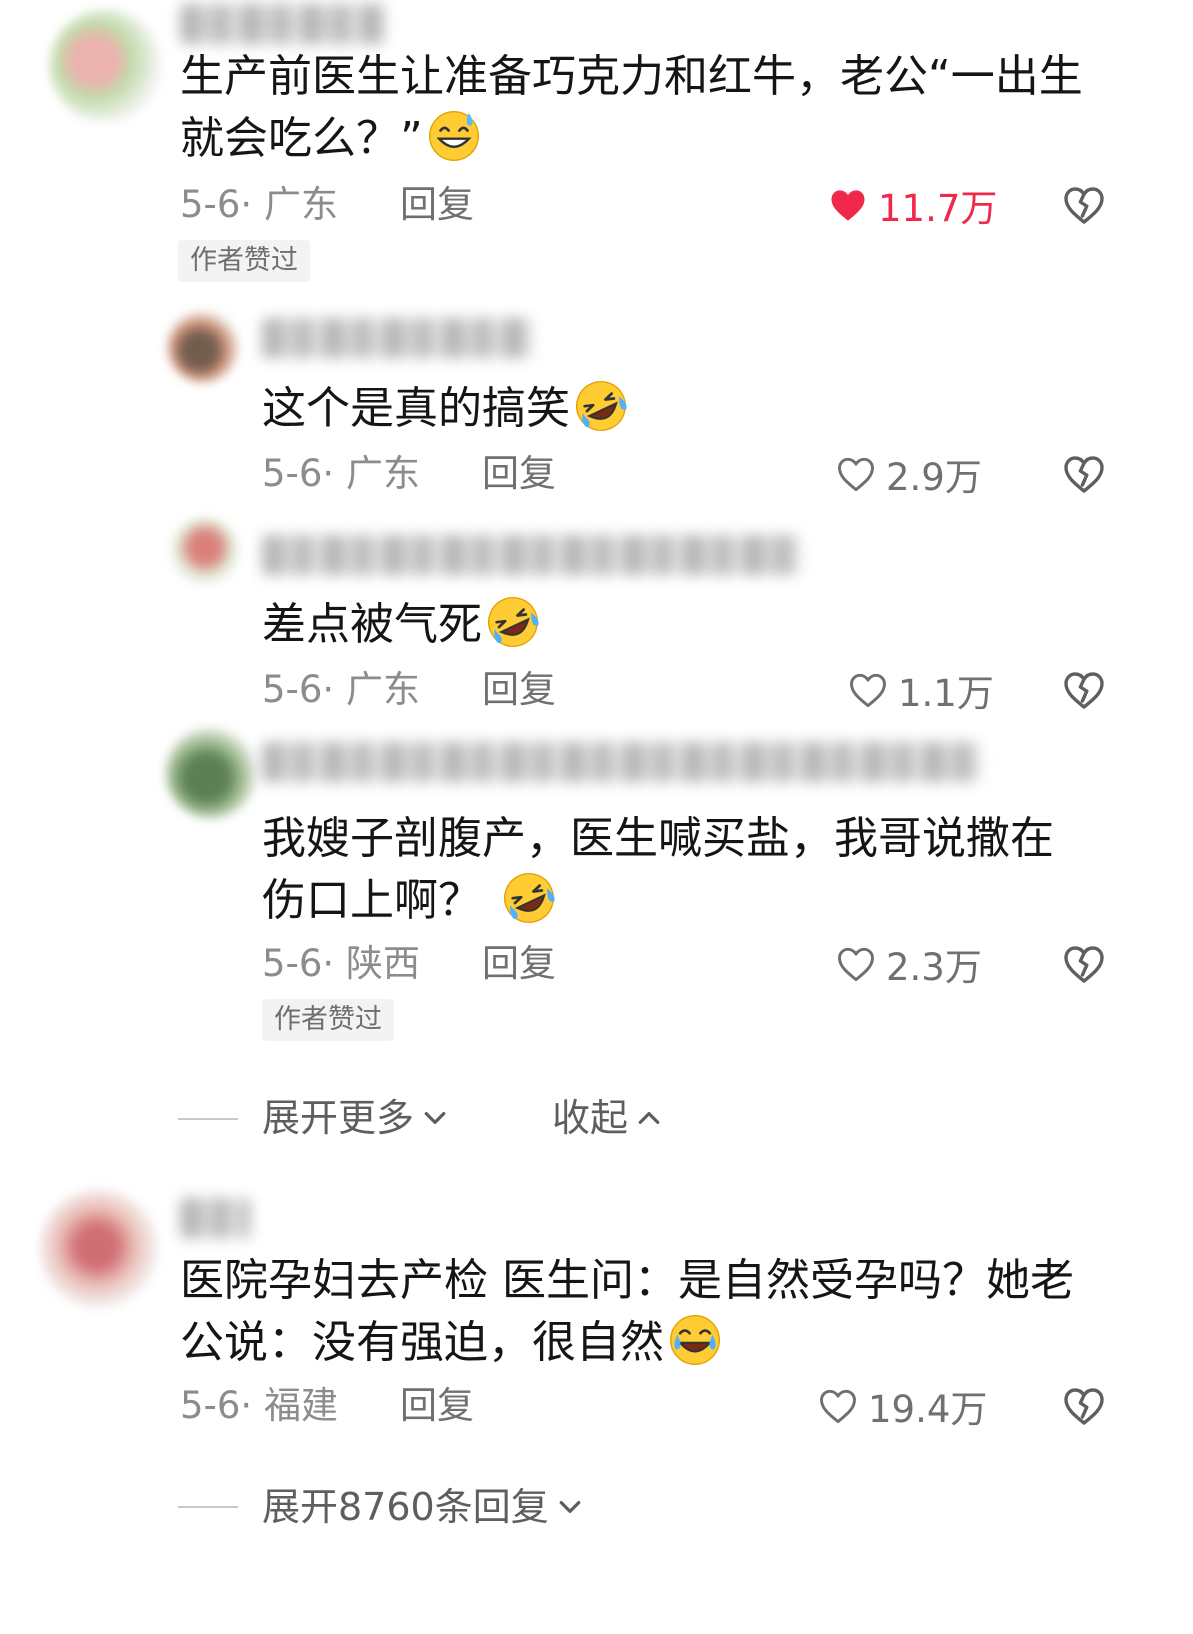  I want to click on comment-text: 生产前医生让准备巧克力和红牛，老公“一出生 就会吃么？”, so click(631, 108).